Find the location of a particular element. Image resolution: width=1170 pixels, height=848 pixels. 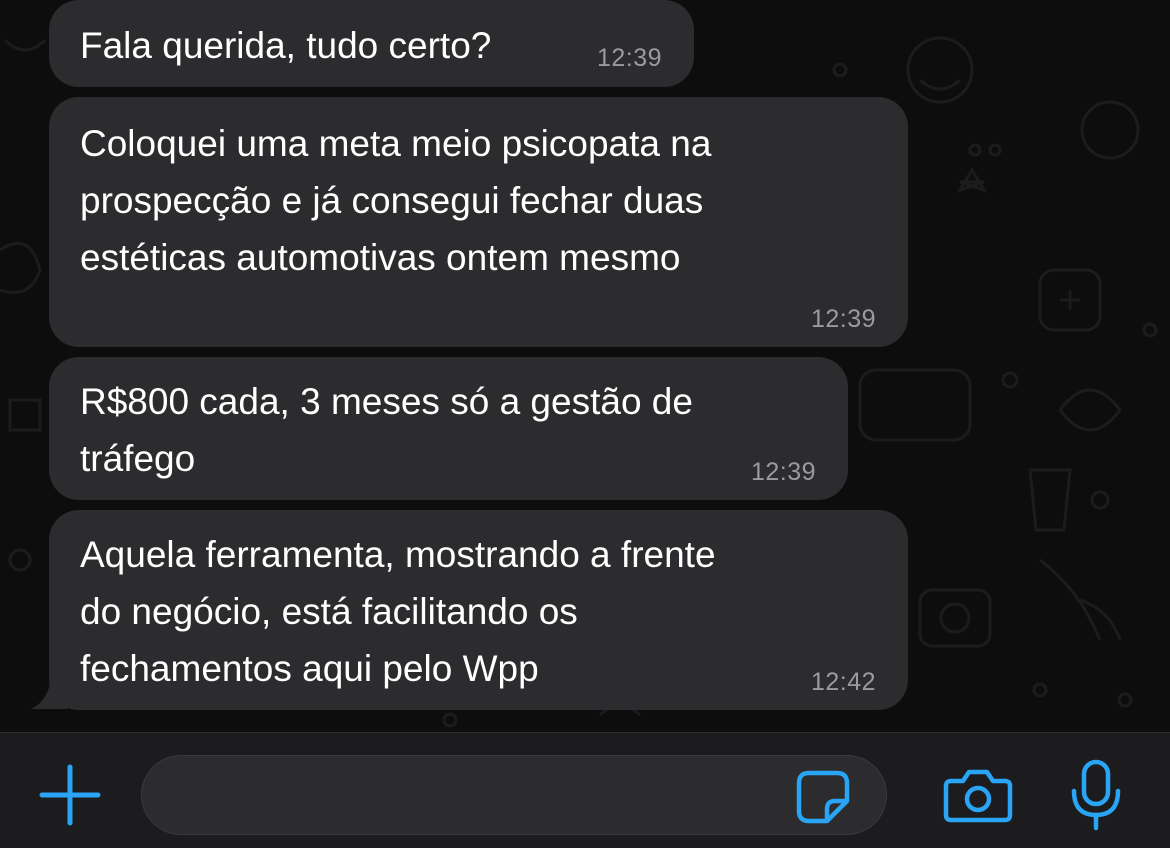

message-text: Fala querida, tudo certo? is located at coordinates (286, 45).